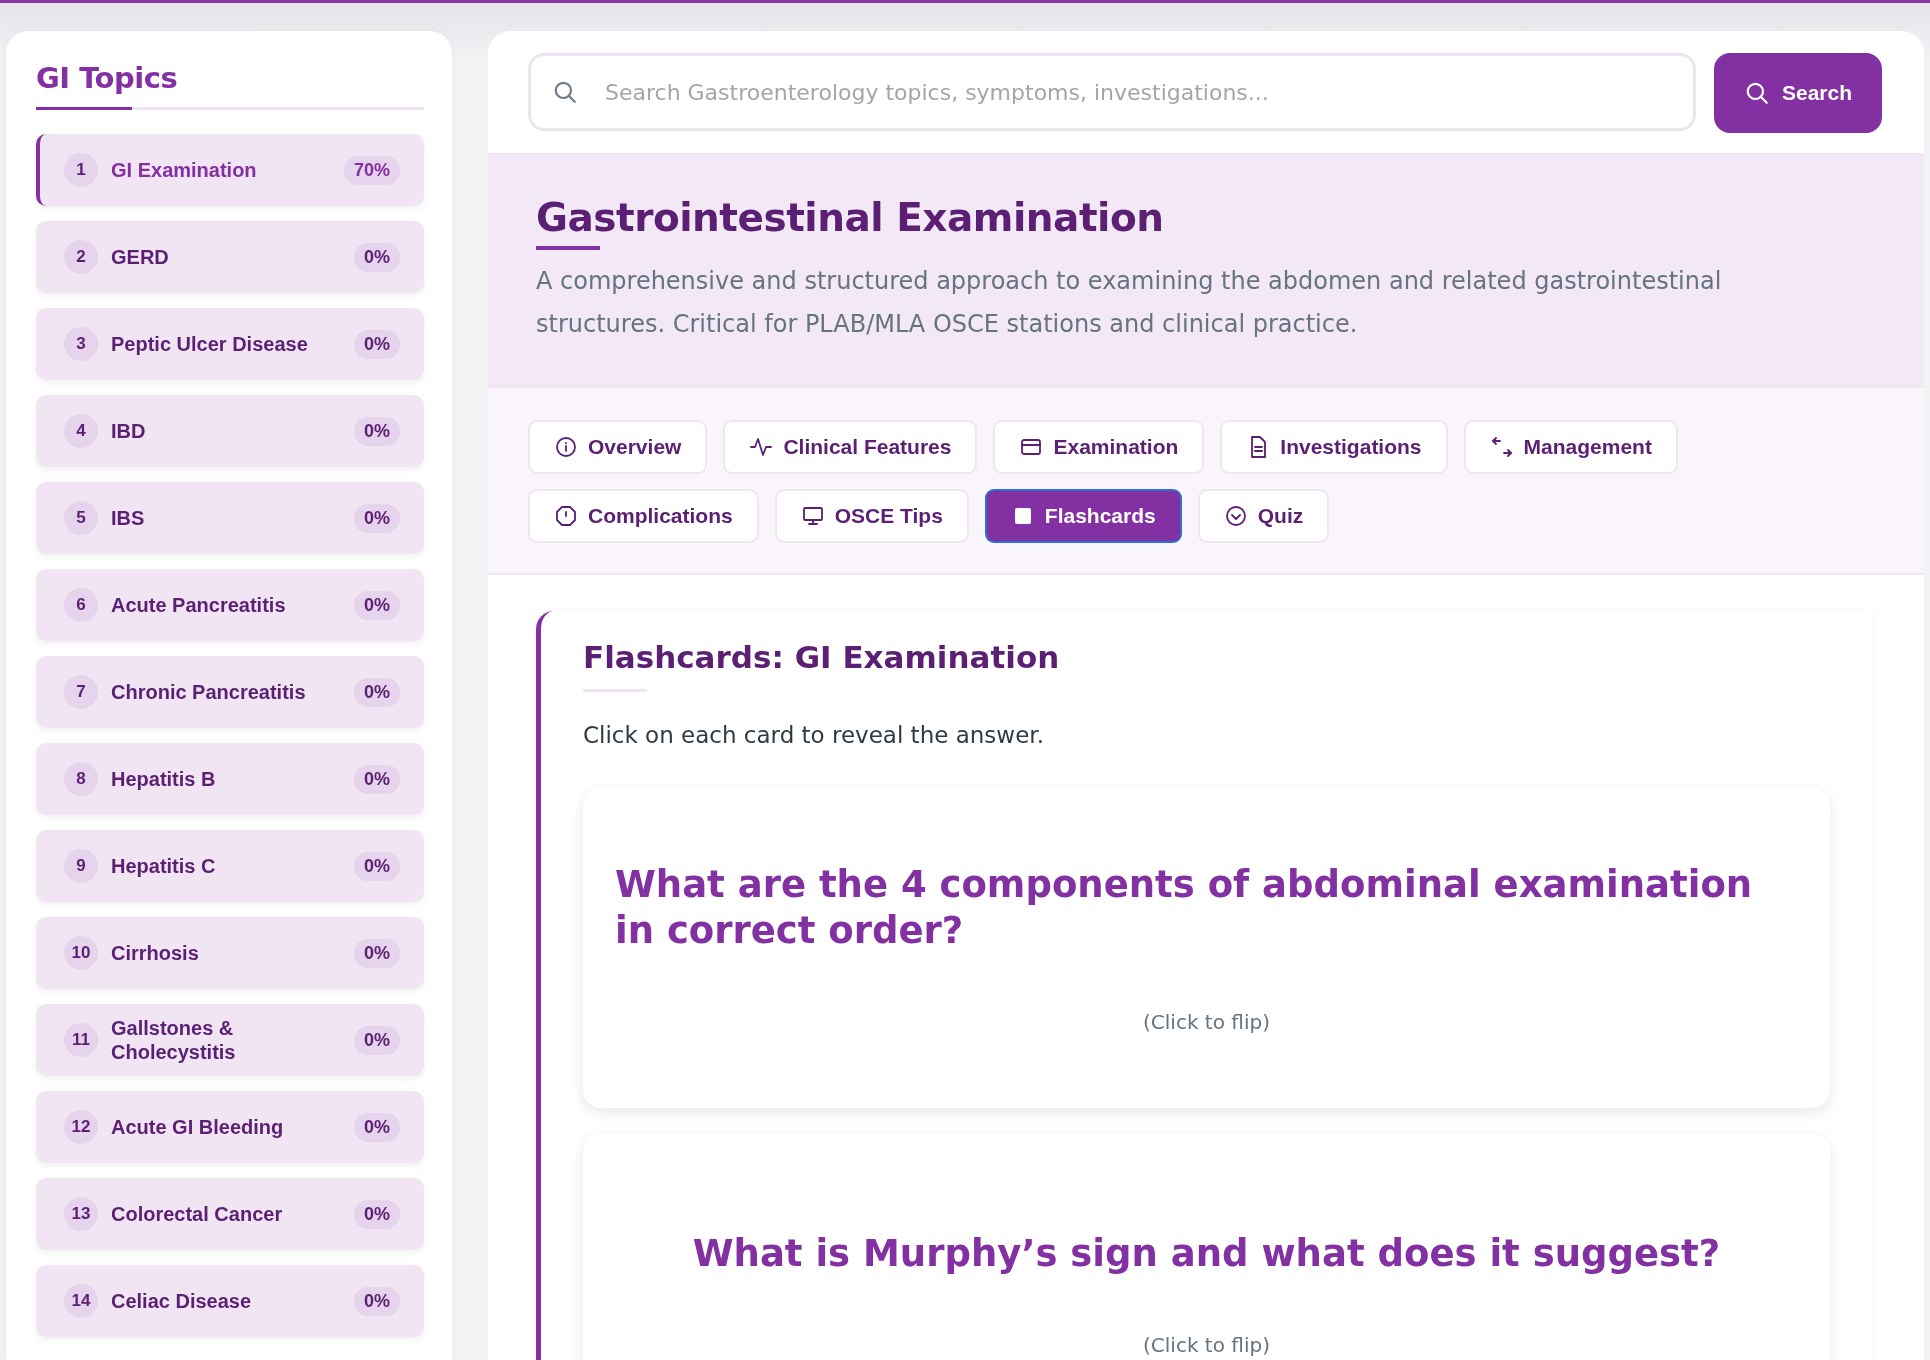  I want to click on tab: Clinical Features, so click(850, 447).